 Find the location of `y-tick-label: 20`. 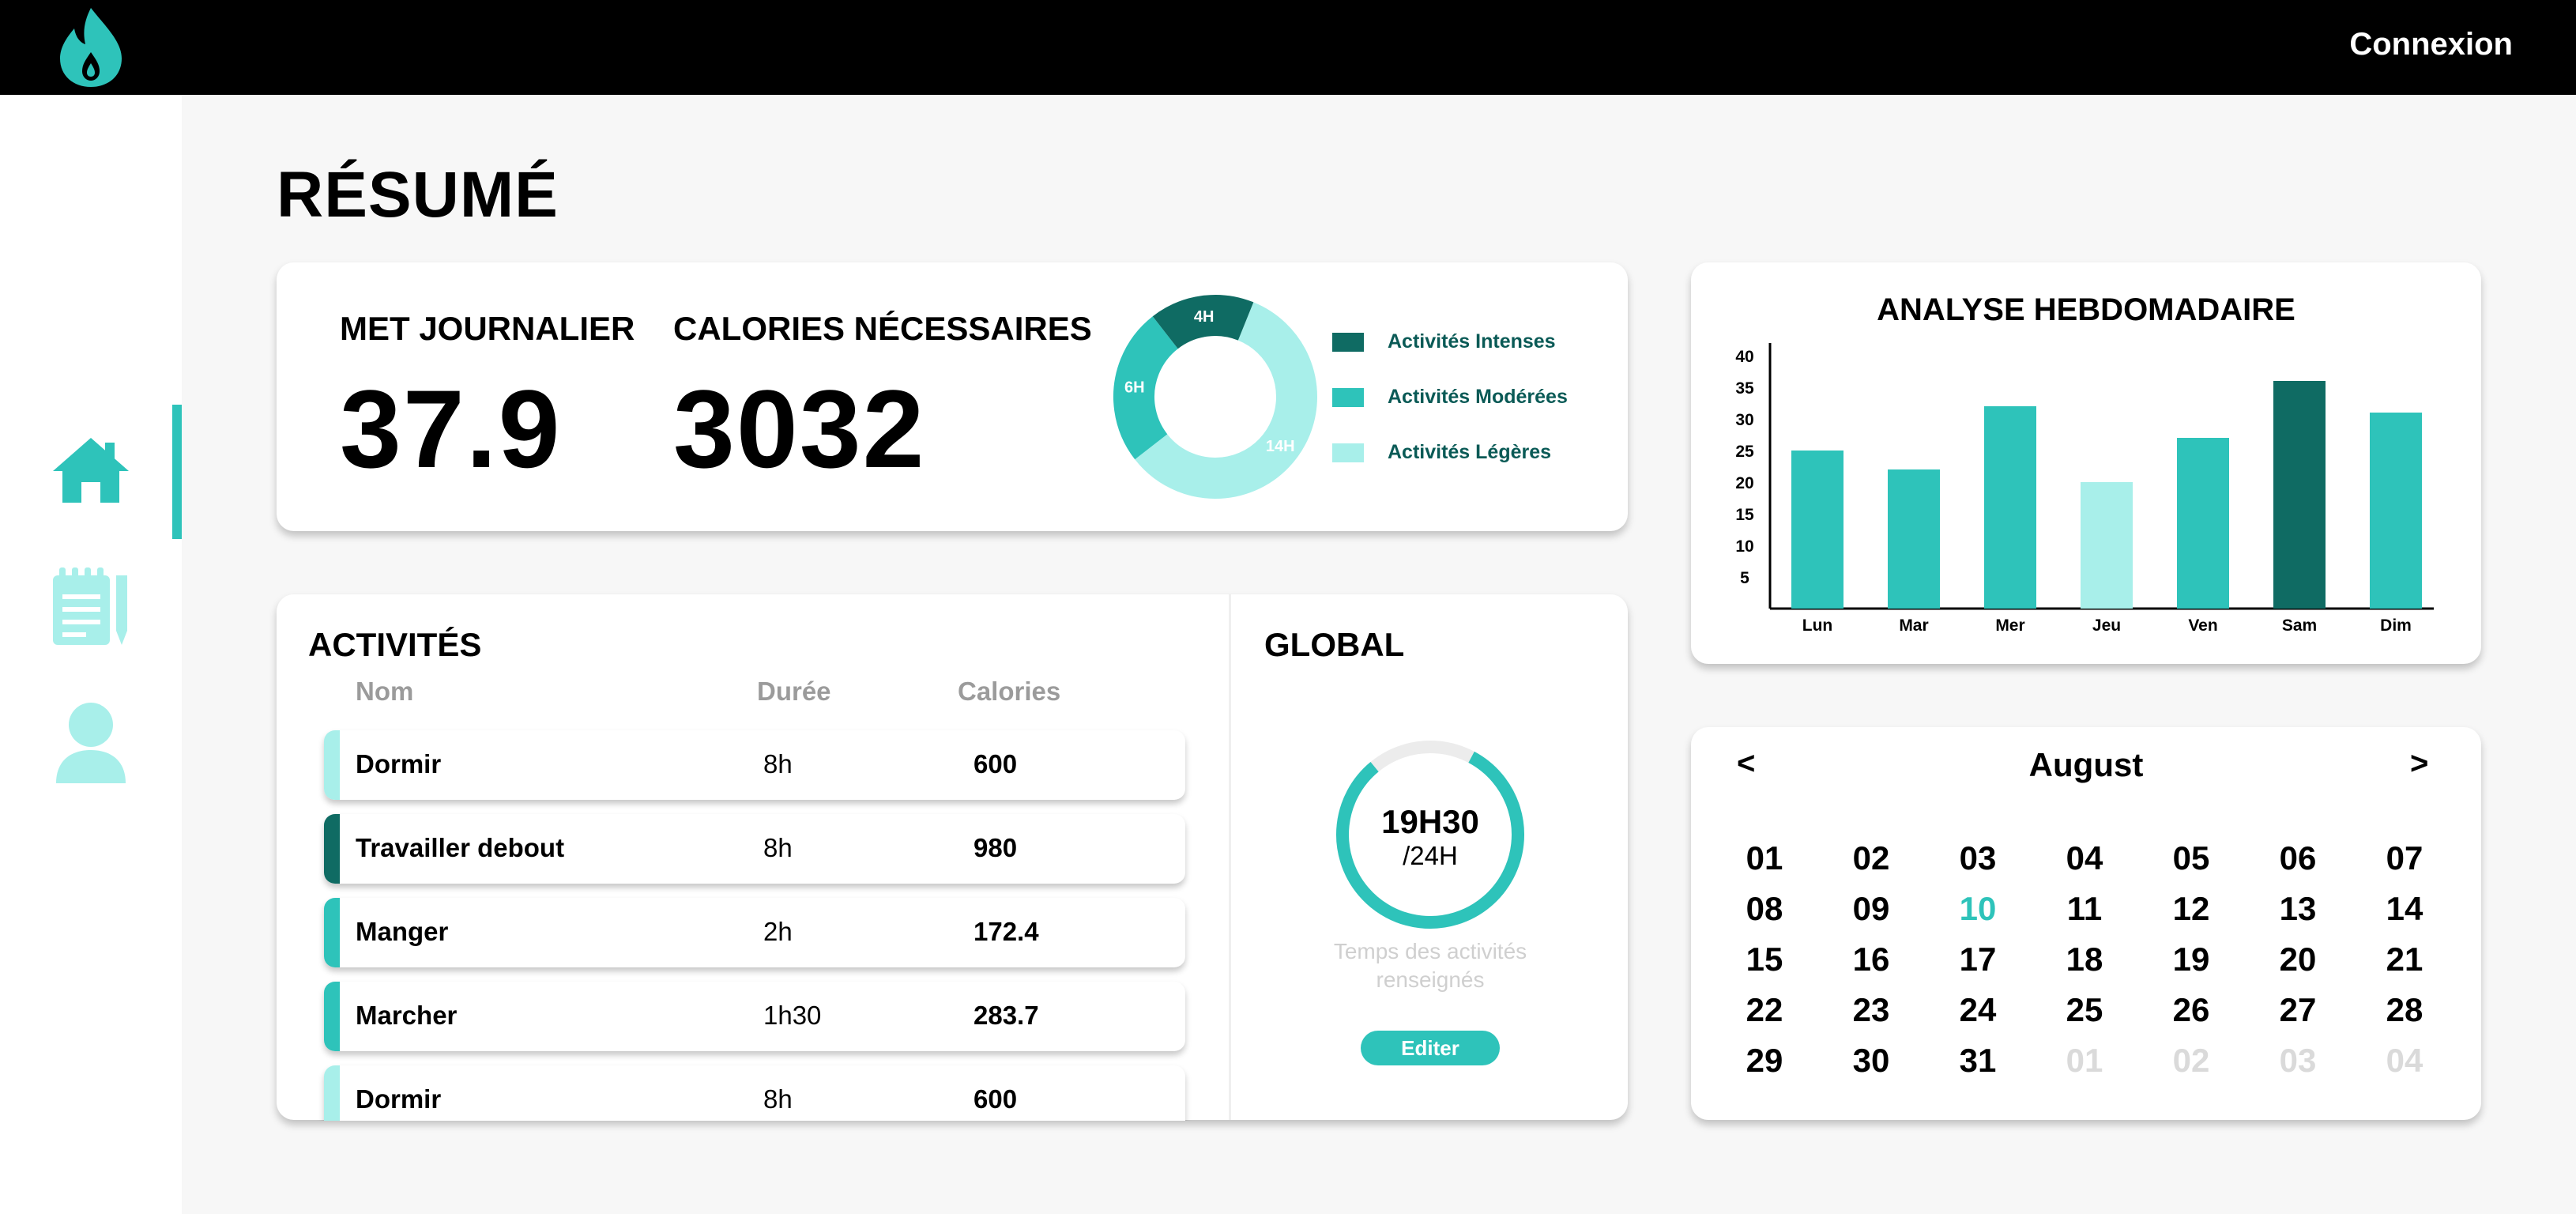

y-tick-label: 20 is located at coordinates (1744, 483).